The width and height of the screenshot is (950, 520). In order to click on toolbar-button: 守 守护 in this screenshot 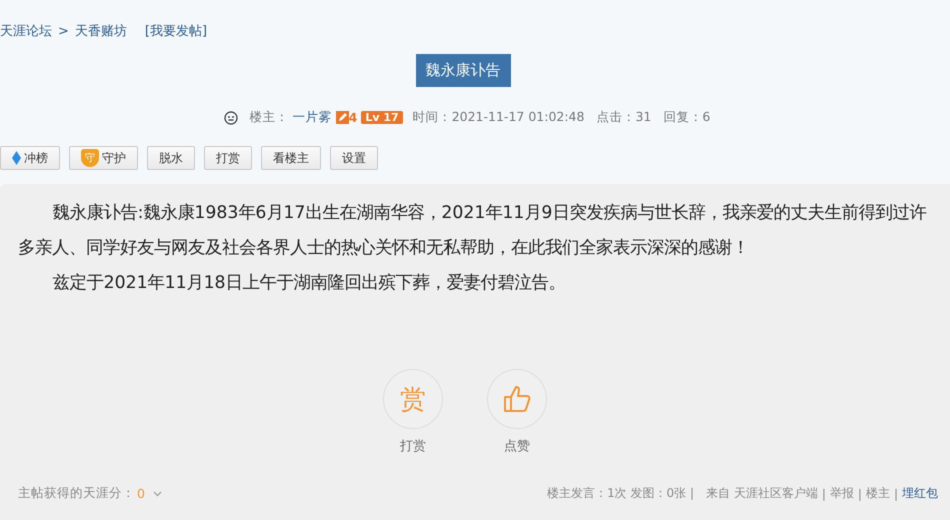, I will do `click(103, 158)`.